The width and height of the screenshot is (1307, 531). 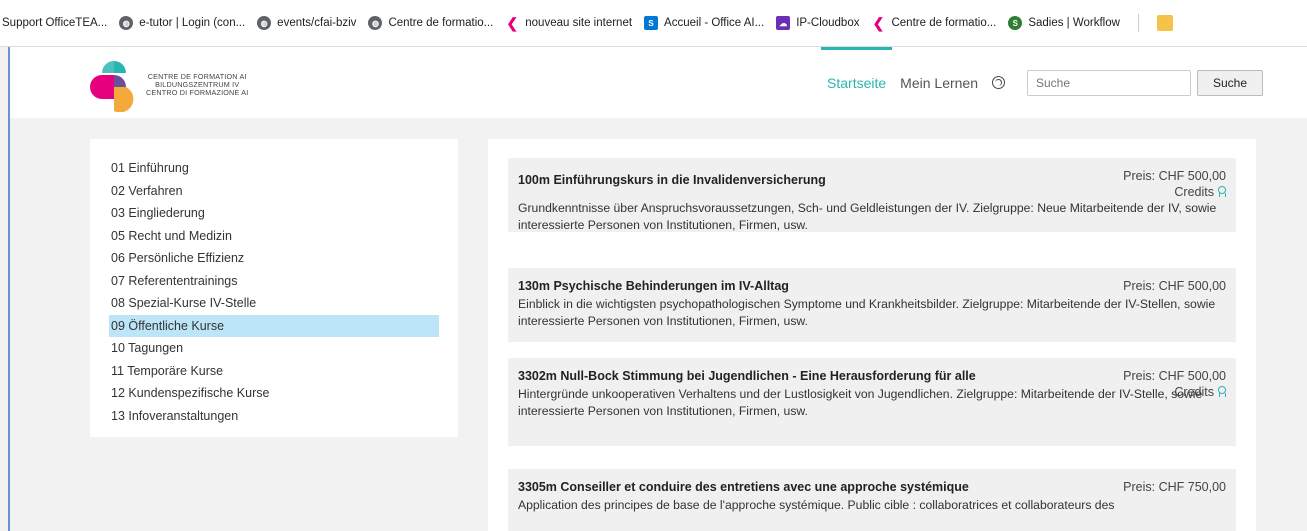 What do you see at coordinates (1230, 82) in the screenshot?
I see `search-button: Suche` at bounding box center [1230, 82].